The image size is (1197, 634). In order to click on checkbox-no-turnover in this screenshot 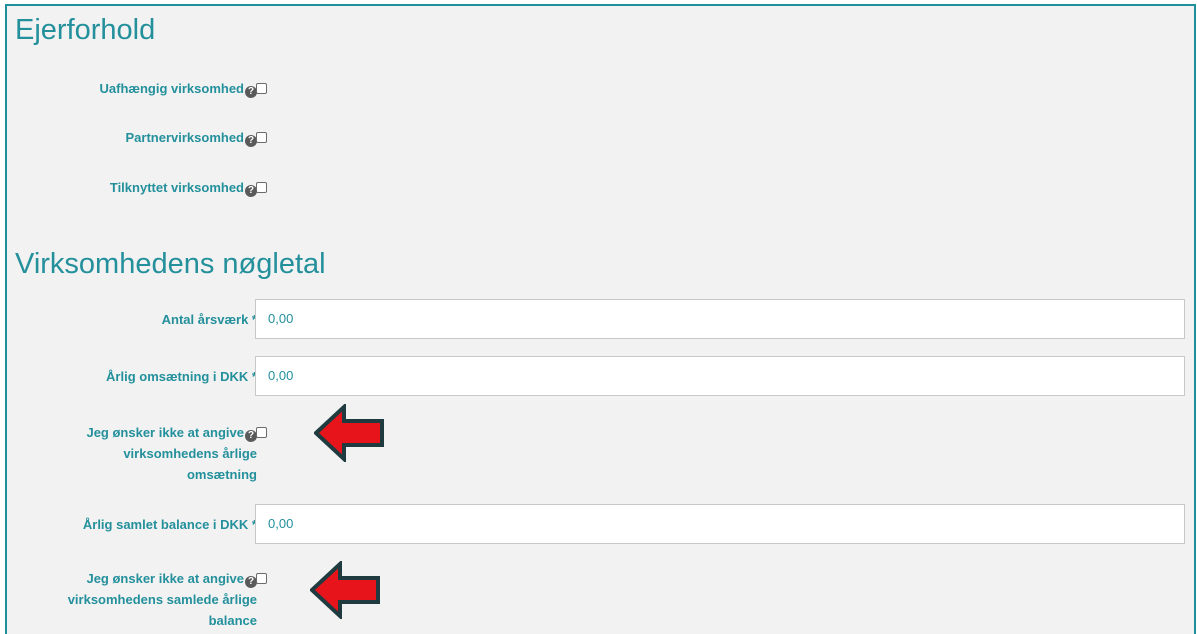, I will do `click(261, 432)`.